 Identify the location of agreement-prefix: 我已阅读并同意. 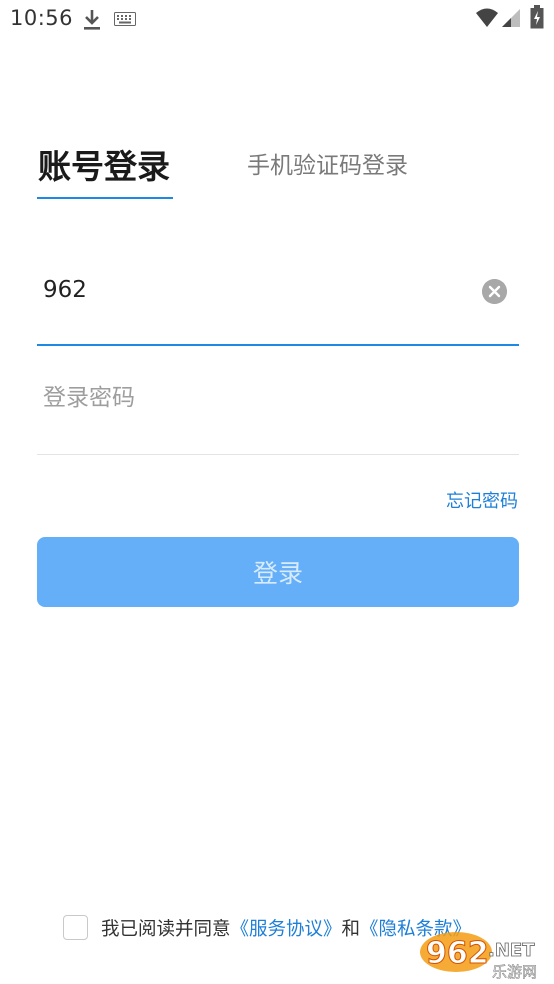
(166, 929).